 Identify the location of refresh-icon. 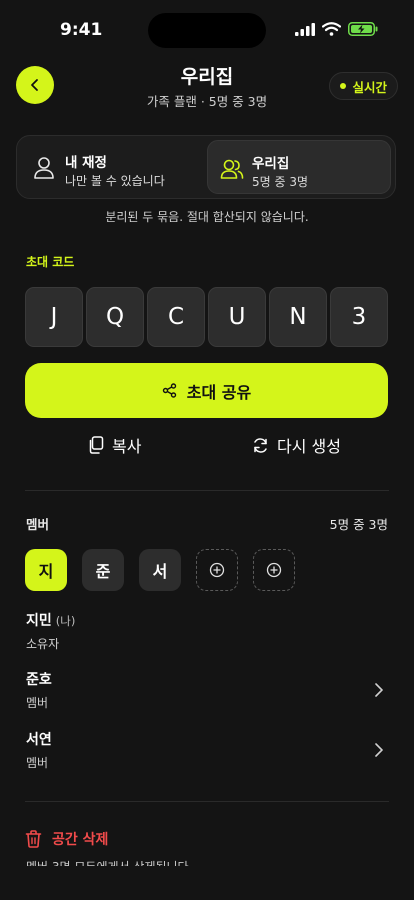
(260, 445).